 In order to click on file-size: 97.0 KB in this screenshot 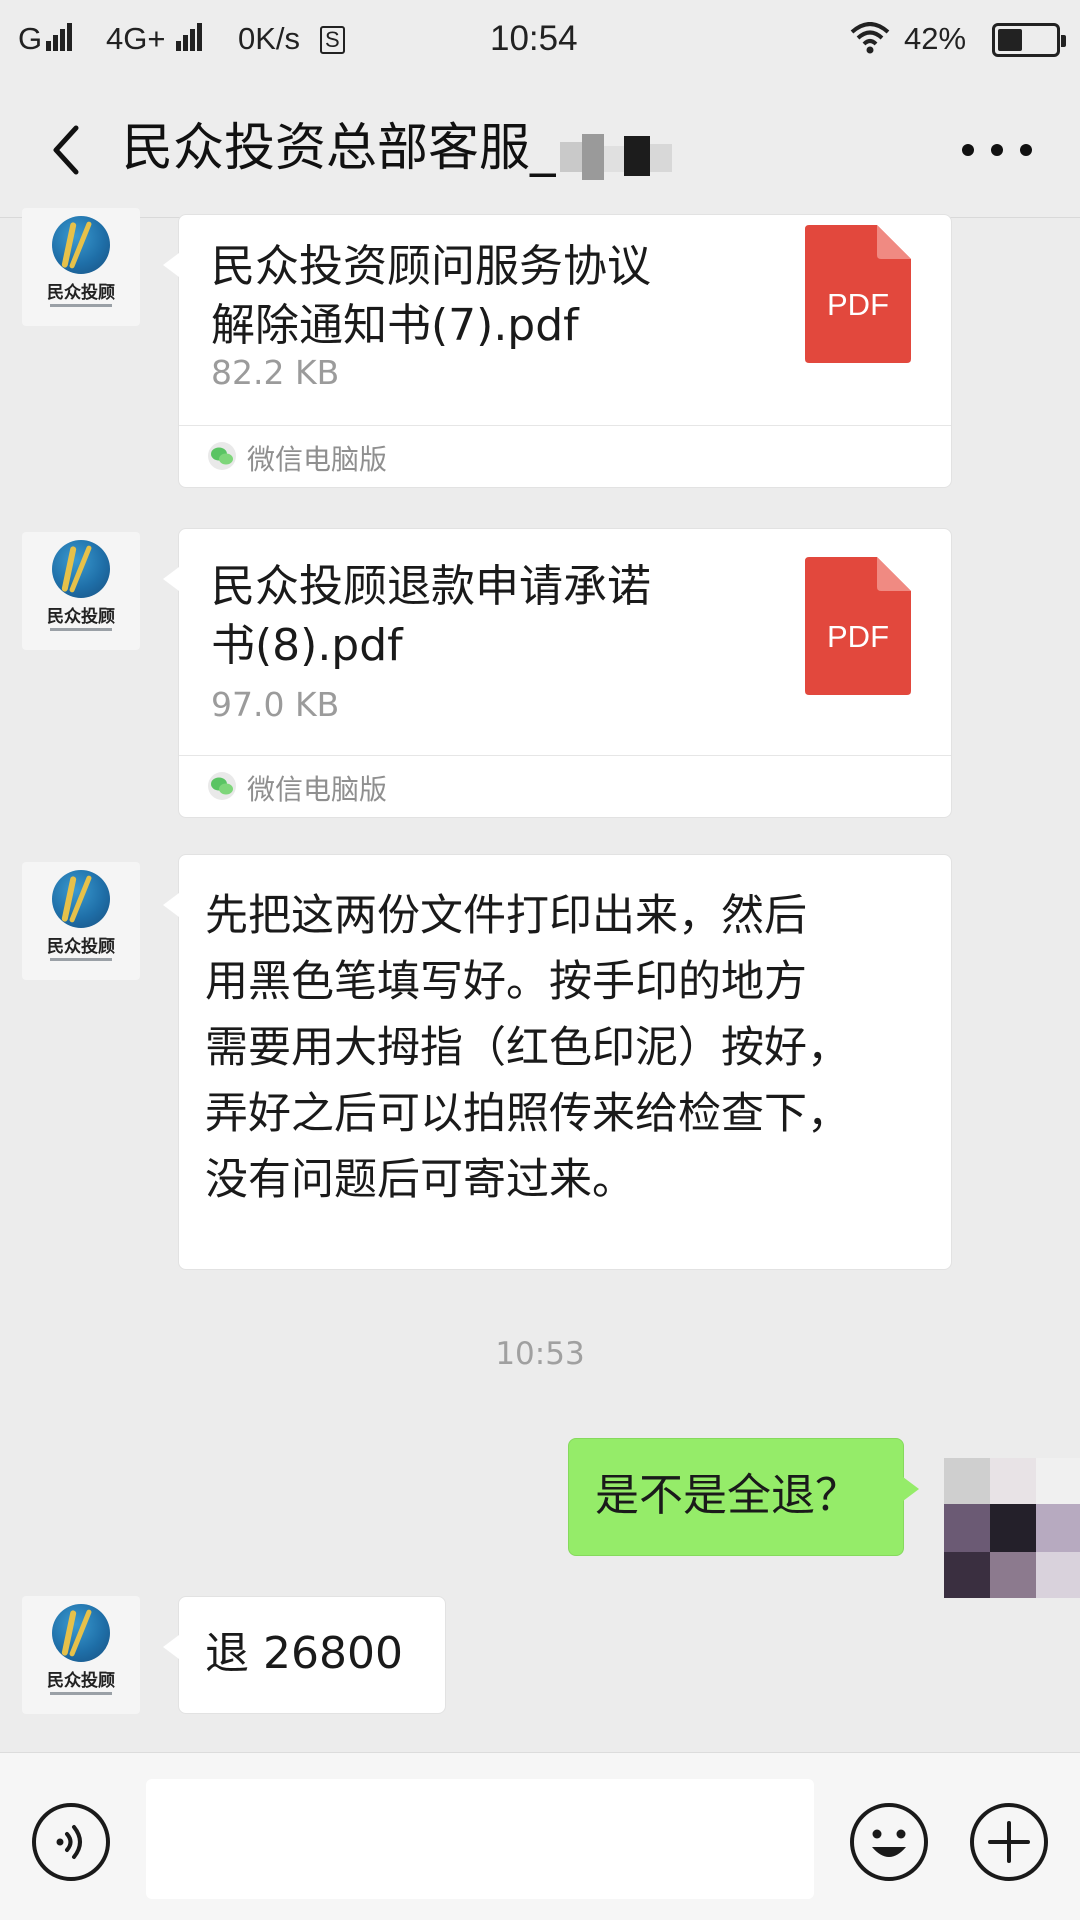, I will do `click(275, 704)`.